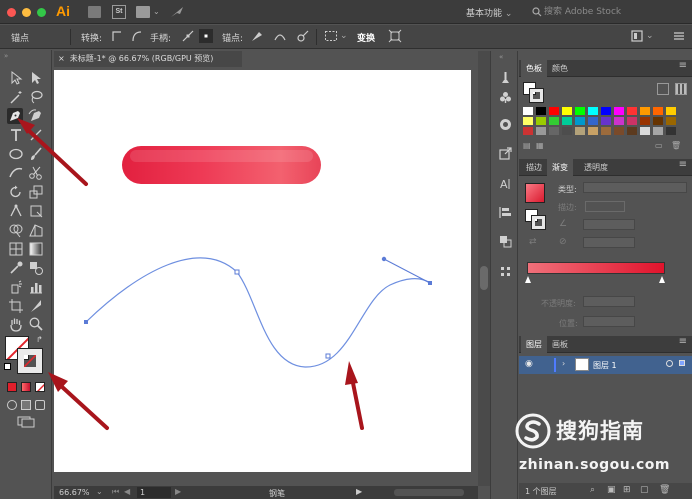  I want to click on pen-tool, so click(15, 116).